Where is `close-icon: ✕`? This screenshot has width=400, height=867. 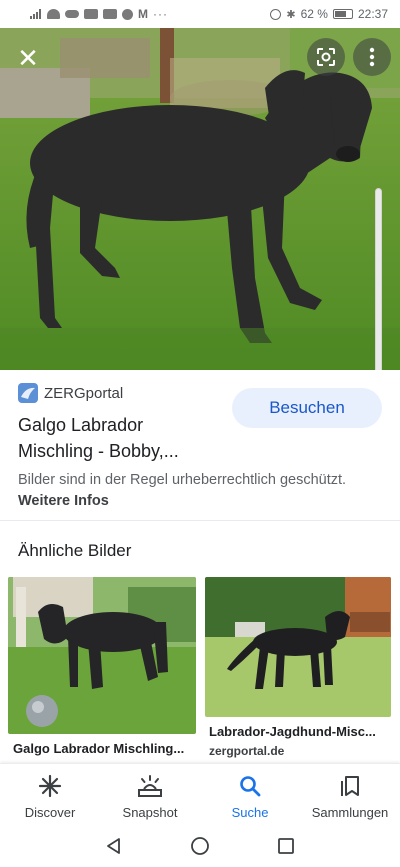
close-icon: ✕ is located at coordinates (28, 58).